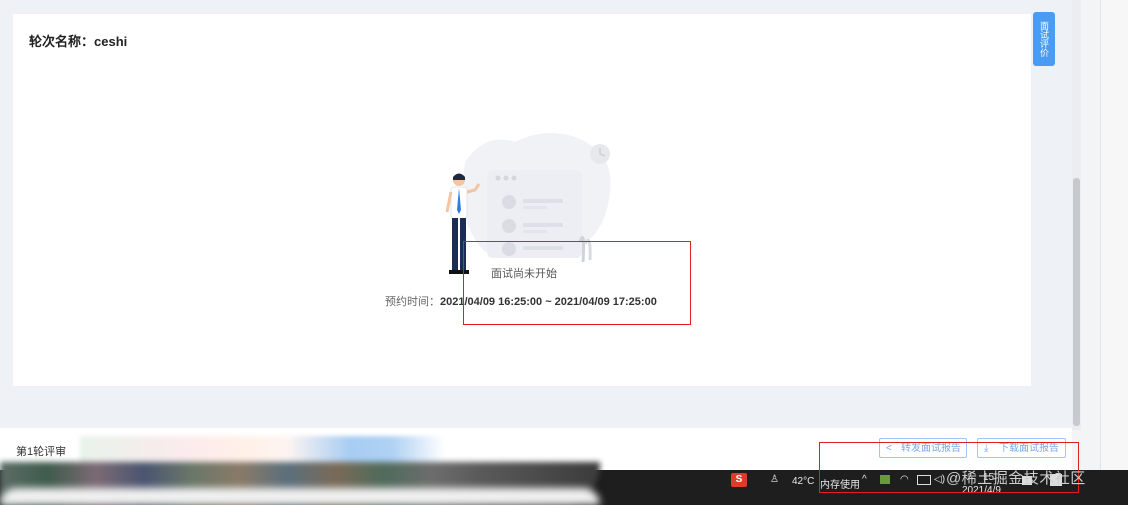 The width and height of the screenshot is (1128, 505). Describe the element at coordinates (739, 480) in the screenshot. I see `ime-icon: S` at that location.